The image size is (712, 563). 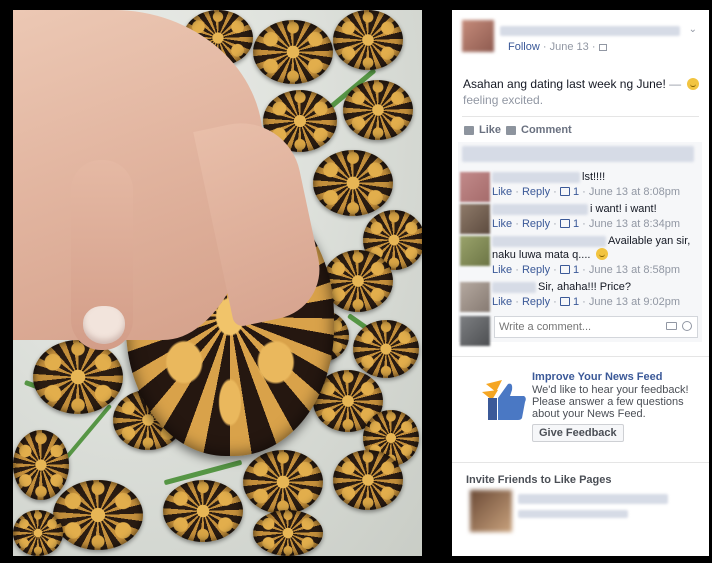 I want to click on post-header: Follow · June 13 · ⌄, so click(x=580, y=42).